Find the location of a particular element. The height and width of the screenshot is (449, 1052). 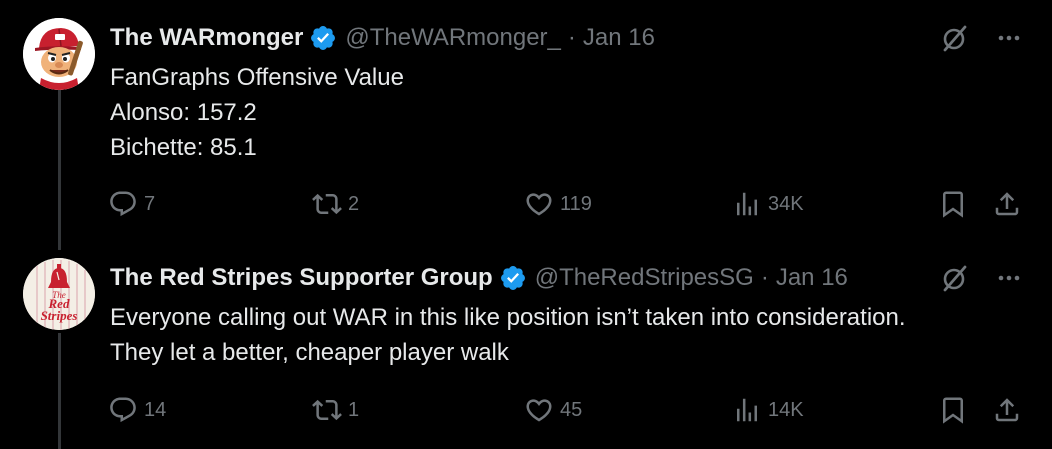

repost-button: 1 is located at coordinates (335, 410).